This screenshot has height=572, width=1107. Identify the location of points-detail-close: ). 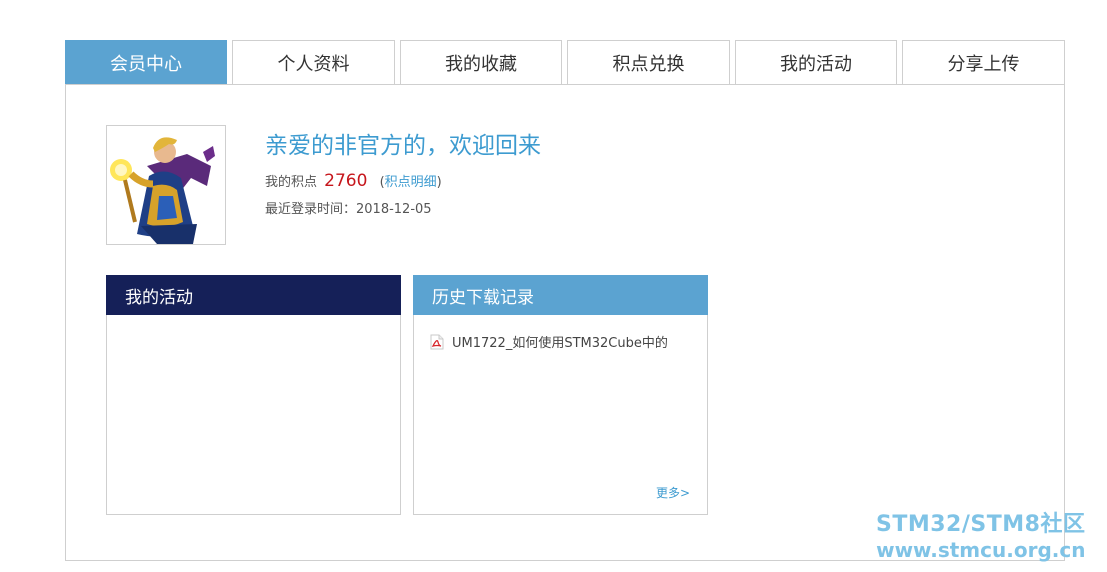
(439, 182).